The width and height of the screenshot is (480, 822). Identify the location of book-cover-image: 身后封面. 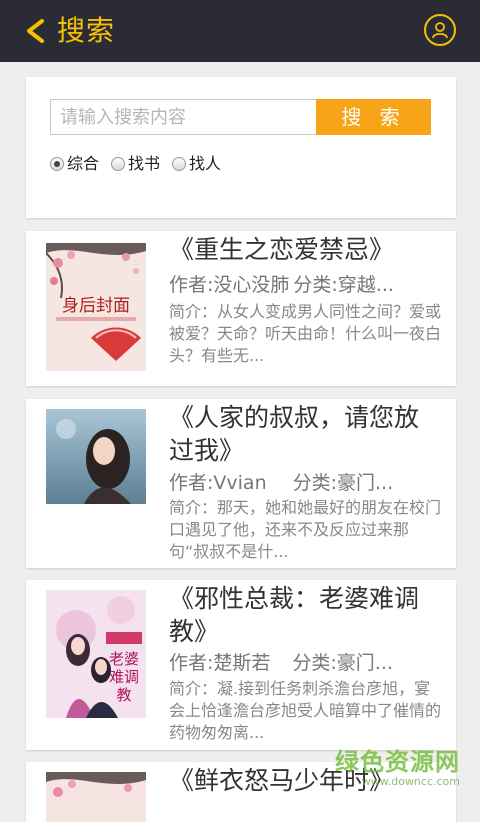
(96, 307).